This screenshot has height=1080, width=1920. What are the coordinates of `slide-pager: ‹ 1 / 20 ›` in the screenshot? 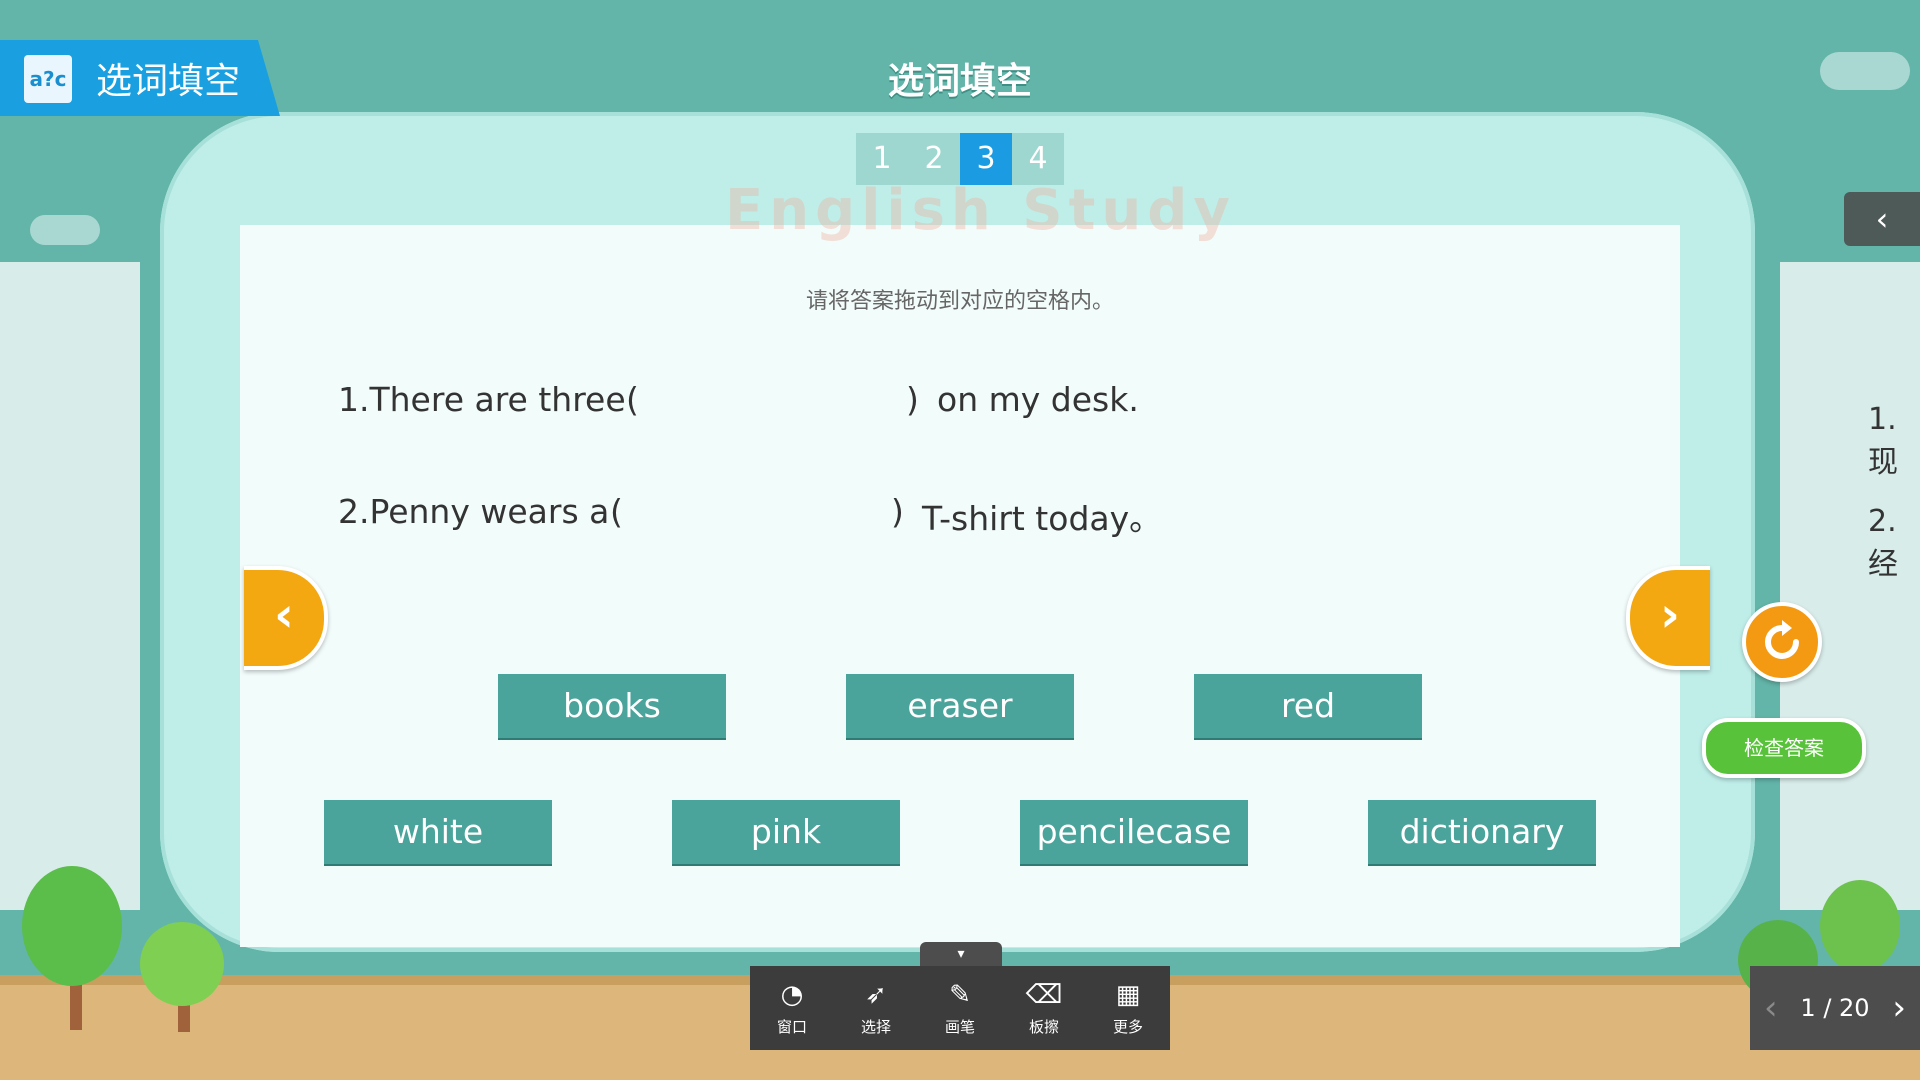 It's located at (1835, 1008).